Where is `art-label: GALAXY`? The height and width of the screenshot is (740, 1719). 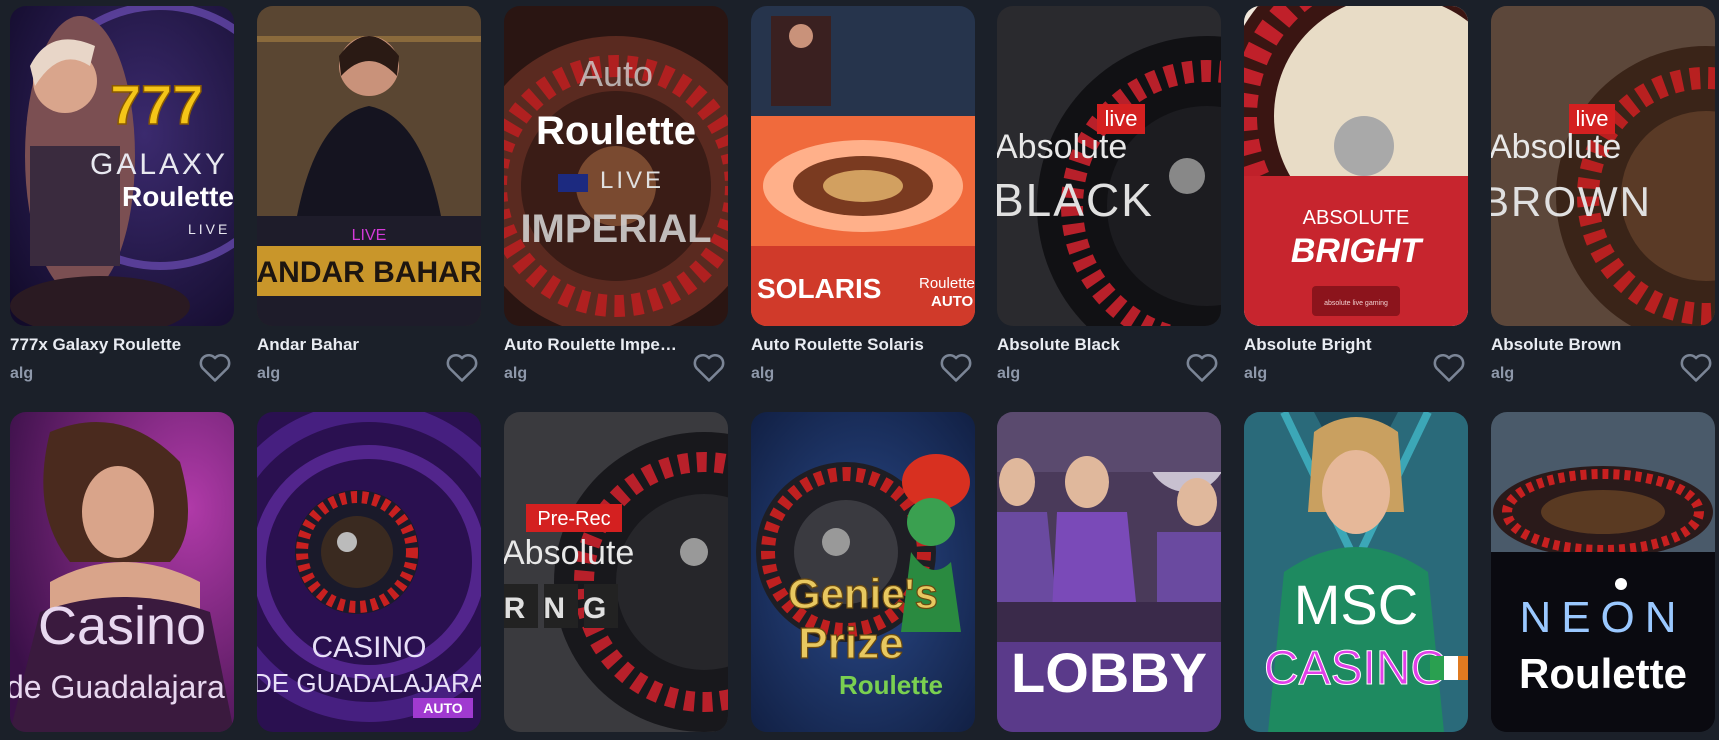 art-label: GALAXY is located at coordinates (159, 164).